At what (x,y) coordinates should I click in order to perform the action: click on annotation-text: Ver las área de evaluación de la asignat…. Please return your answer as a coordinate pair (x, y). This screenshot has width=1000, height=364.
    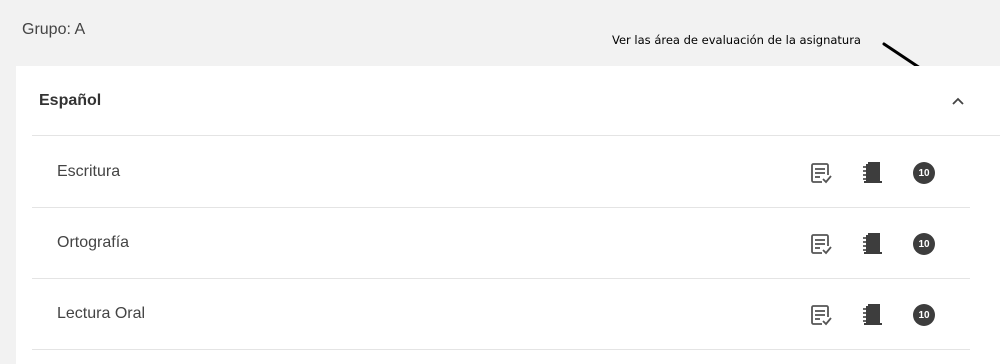
    Looking at the image, I should click on (736, 40).